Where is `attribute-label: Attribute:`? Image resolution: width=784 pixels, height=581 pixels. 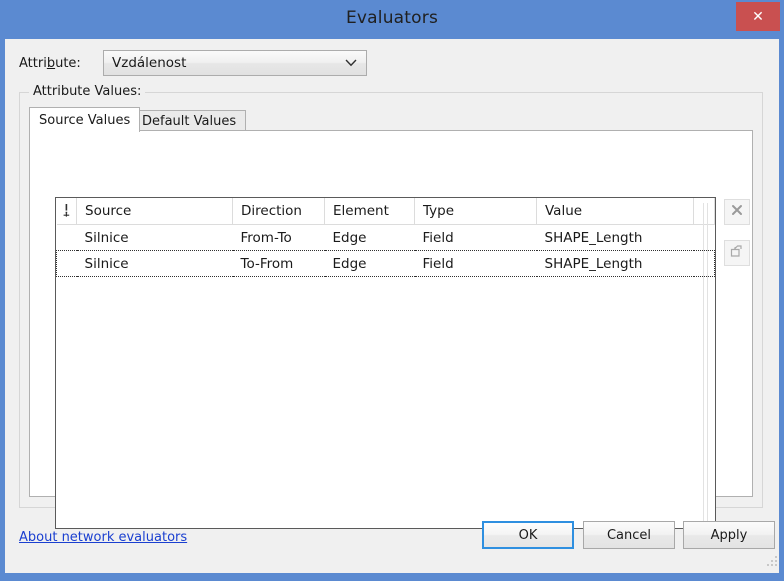 attribute-label: Attribute: is located at coordinates (50, 63).